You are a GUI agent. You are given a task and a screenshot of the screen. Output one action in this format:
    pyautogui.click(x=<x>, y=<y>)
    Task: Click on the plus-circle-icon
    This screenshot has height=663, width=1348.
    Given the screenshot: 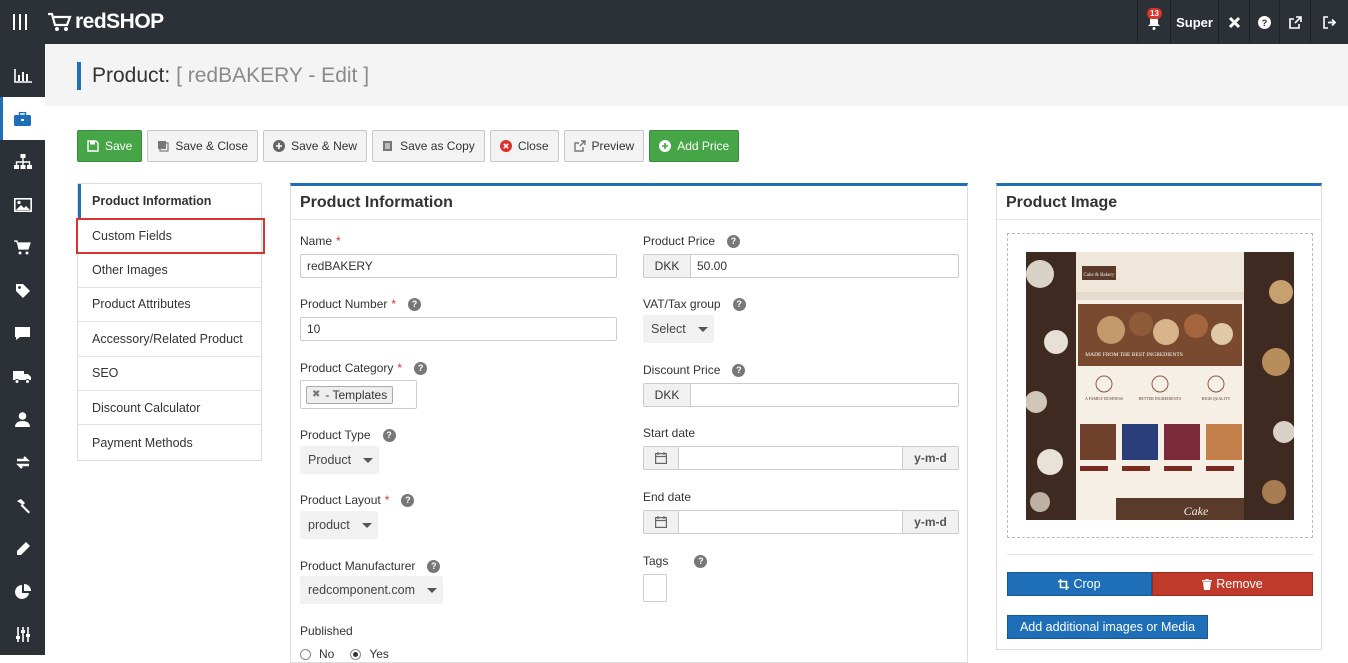 What is the action you would take?
    pyautogui.click(x=665, y=146)
    